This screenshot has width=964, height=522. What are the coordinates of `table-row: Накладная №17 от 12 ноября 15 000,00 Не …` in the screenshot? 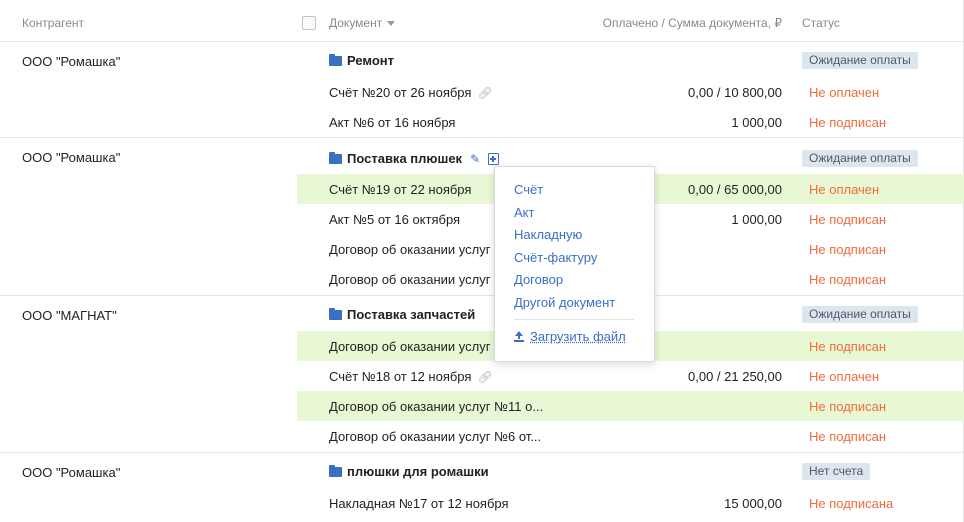 It's located at (630, 503).